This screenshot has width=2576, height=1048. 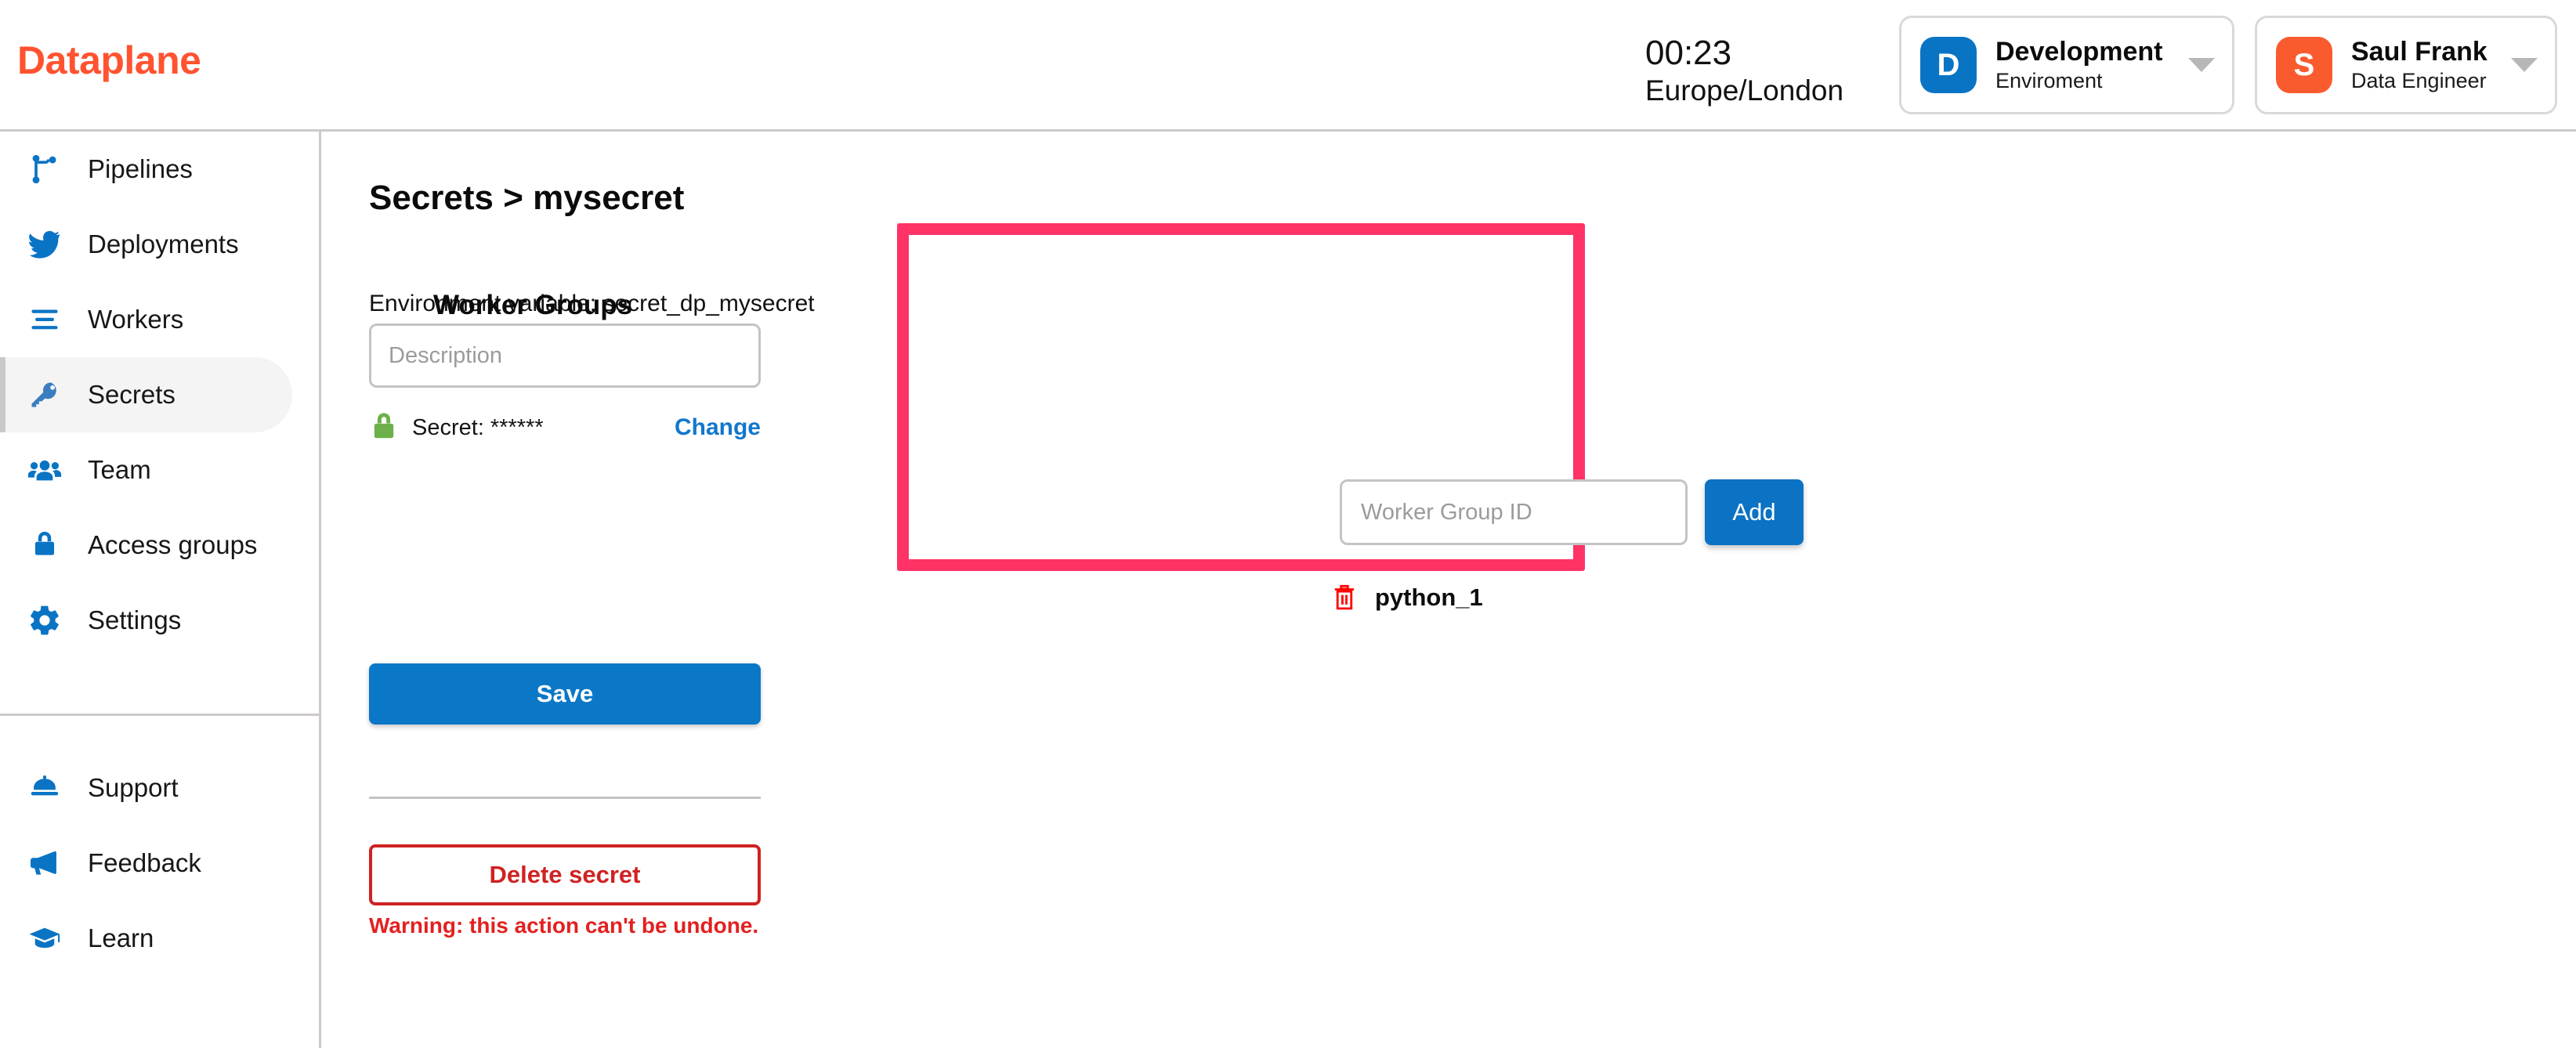 What do you see at coordinates (533, 305) in the screenshot?
I see `worker-groups-title: Worker Groups` at bounding box center [533, 305].